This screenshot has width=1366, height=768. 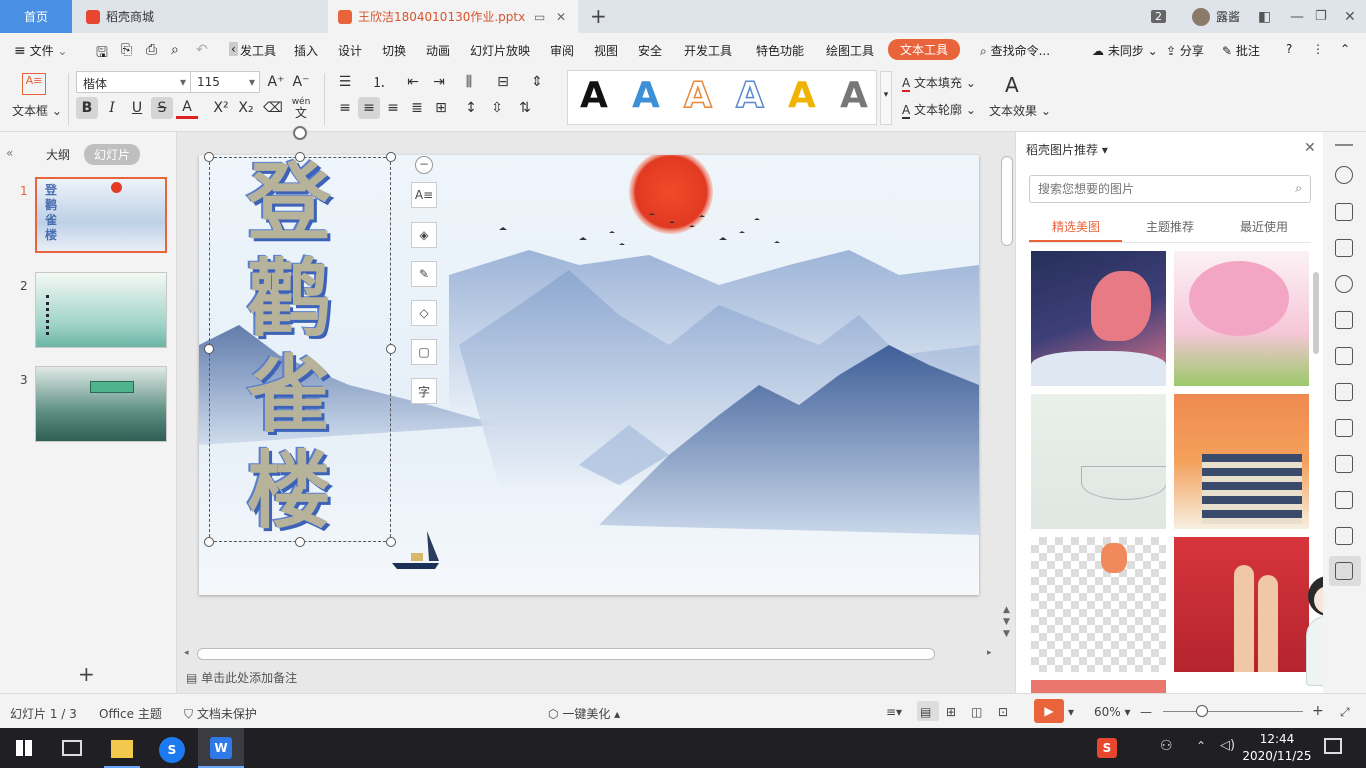 What do you see at coordinates (112, 108) in the screenshot?
I see `italic-button: I` at bounding box center [112, 108].